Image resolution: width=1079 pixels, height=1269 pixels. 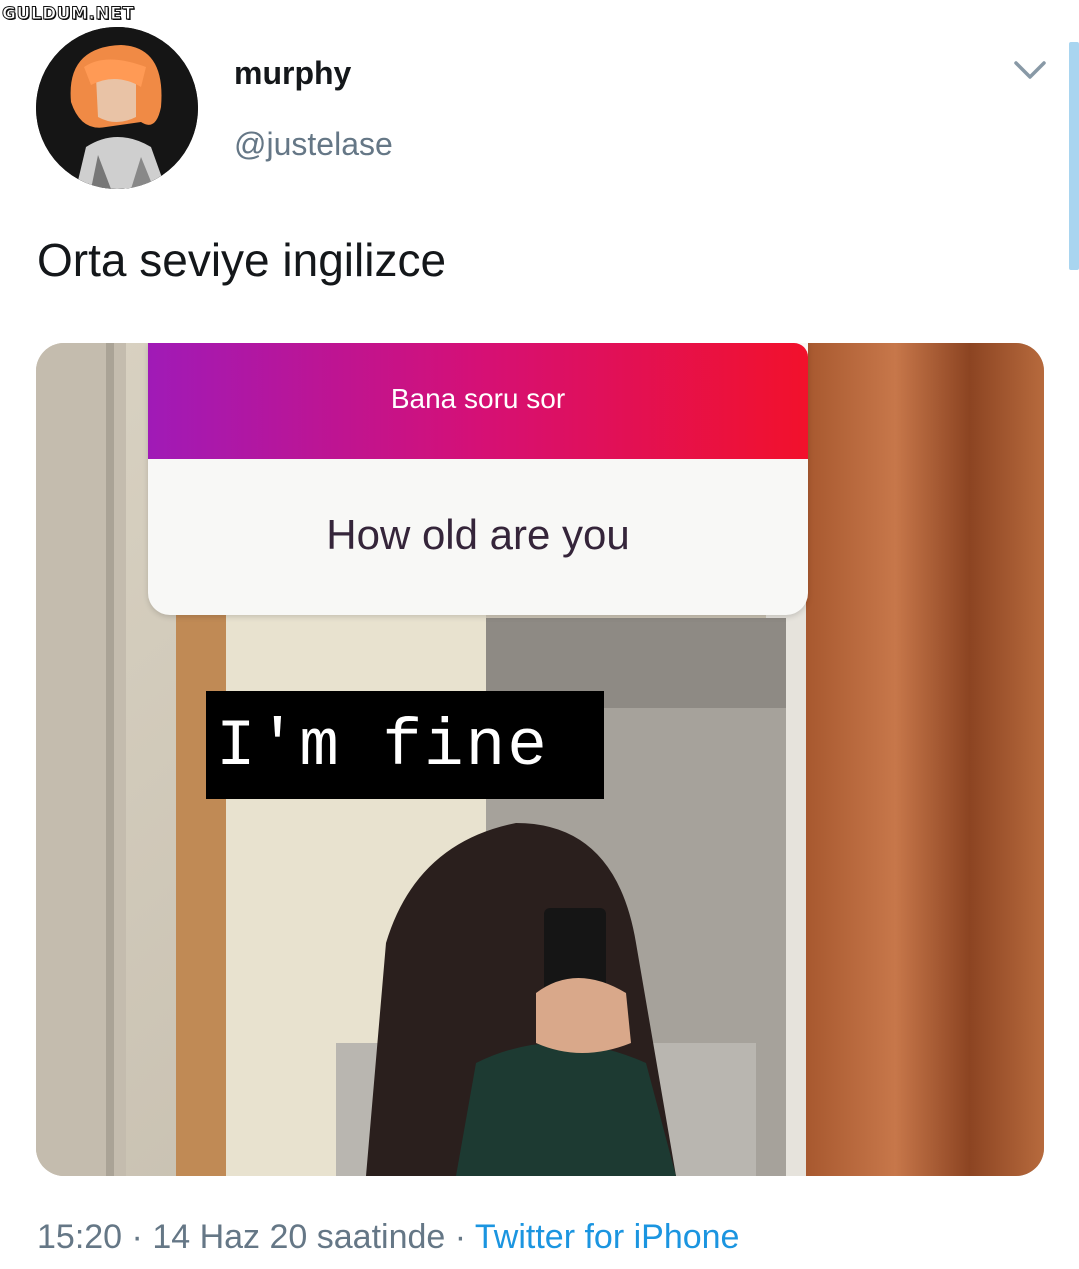 What do you see at coordinates (478, 479) in the screenshot?
I see `question-sticker: Bana soru sor How old are you` at bounding box center [478, 479].